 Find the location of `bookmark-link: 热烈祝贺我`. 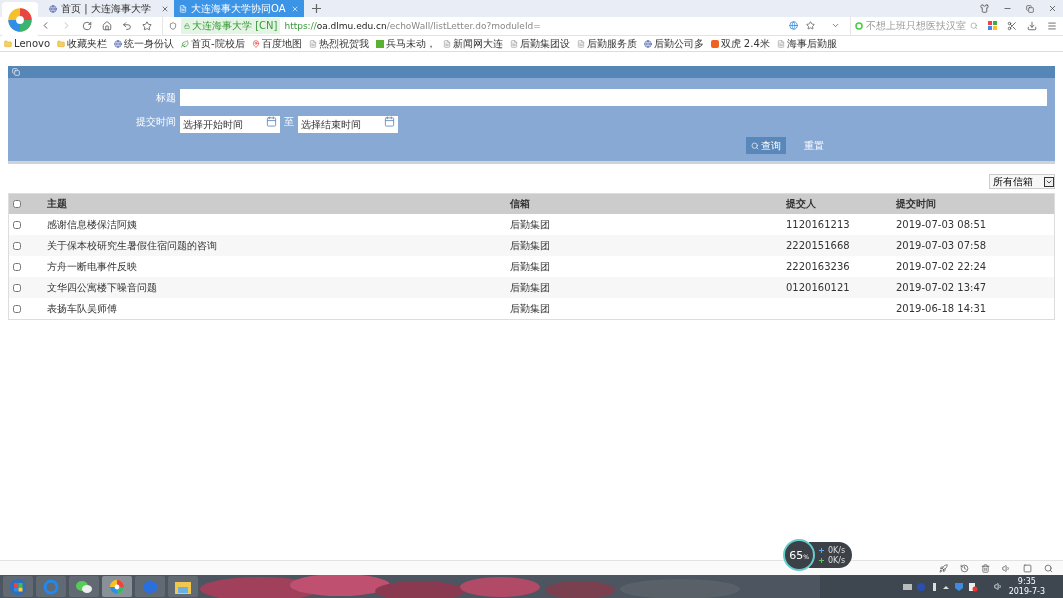

bookmark-link: 热烈祝贺我 is located at coordinates (338, 43).